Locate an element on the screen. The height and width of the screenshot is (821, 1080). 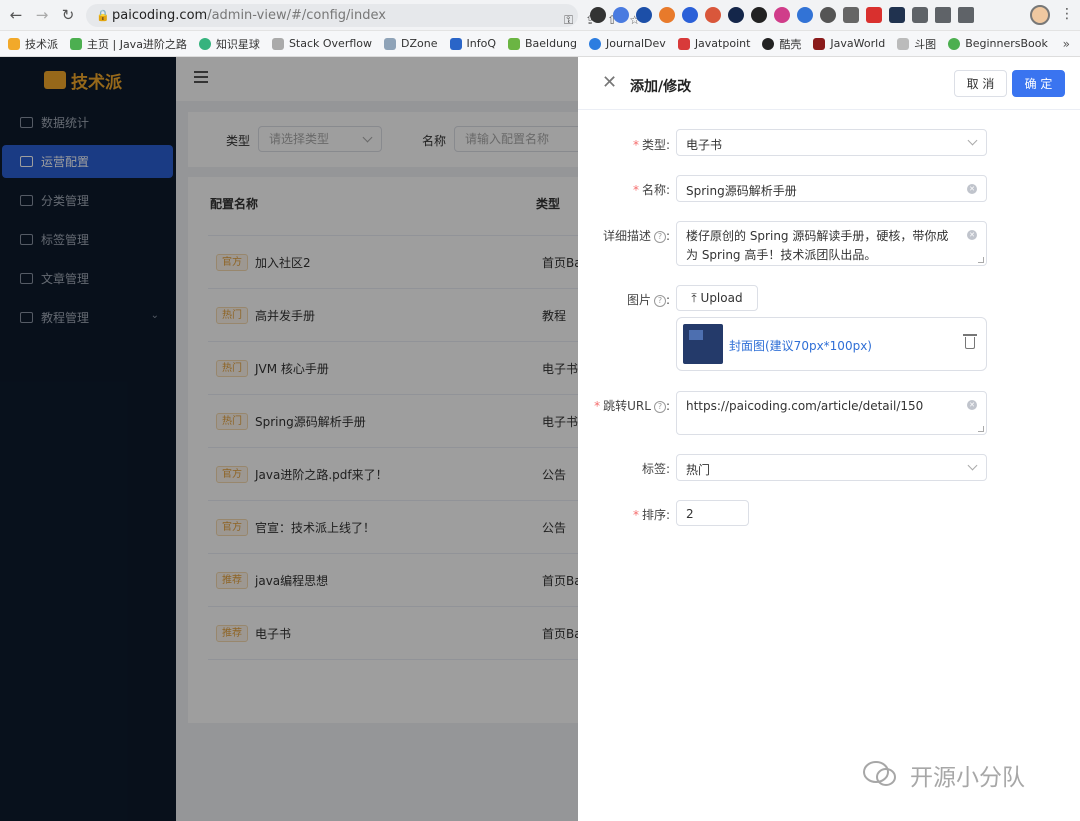
back-icon: ← is located at coordinates (16, 15).